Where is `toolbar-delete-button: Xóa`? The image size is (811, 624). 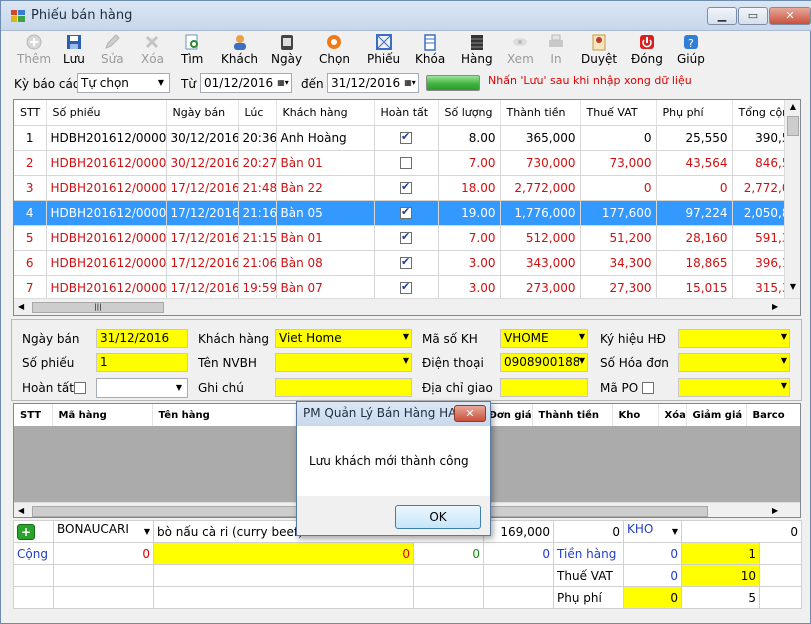 toolbar-delete-button: Xóa is located at coordinates (152, 51).